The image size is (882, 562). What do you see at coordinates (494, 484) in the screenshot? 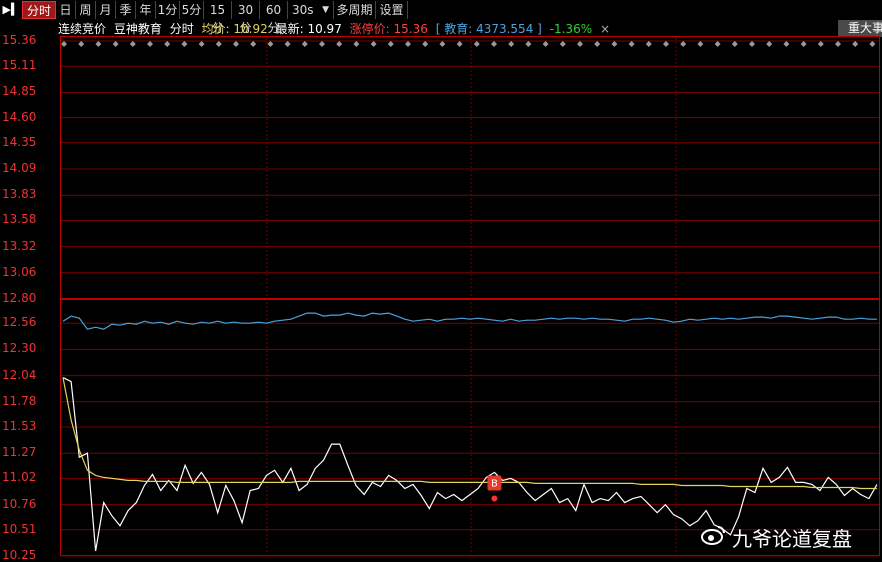
I see `buy-marker-label: B` at bounding box center [494, 484].